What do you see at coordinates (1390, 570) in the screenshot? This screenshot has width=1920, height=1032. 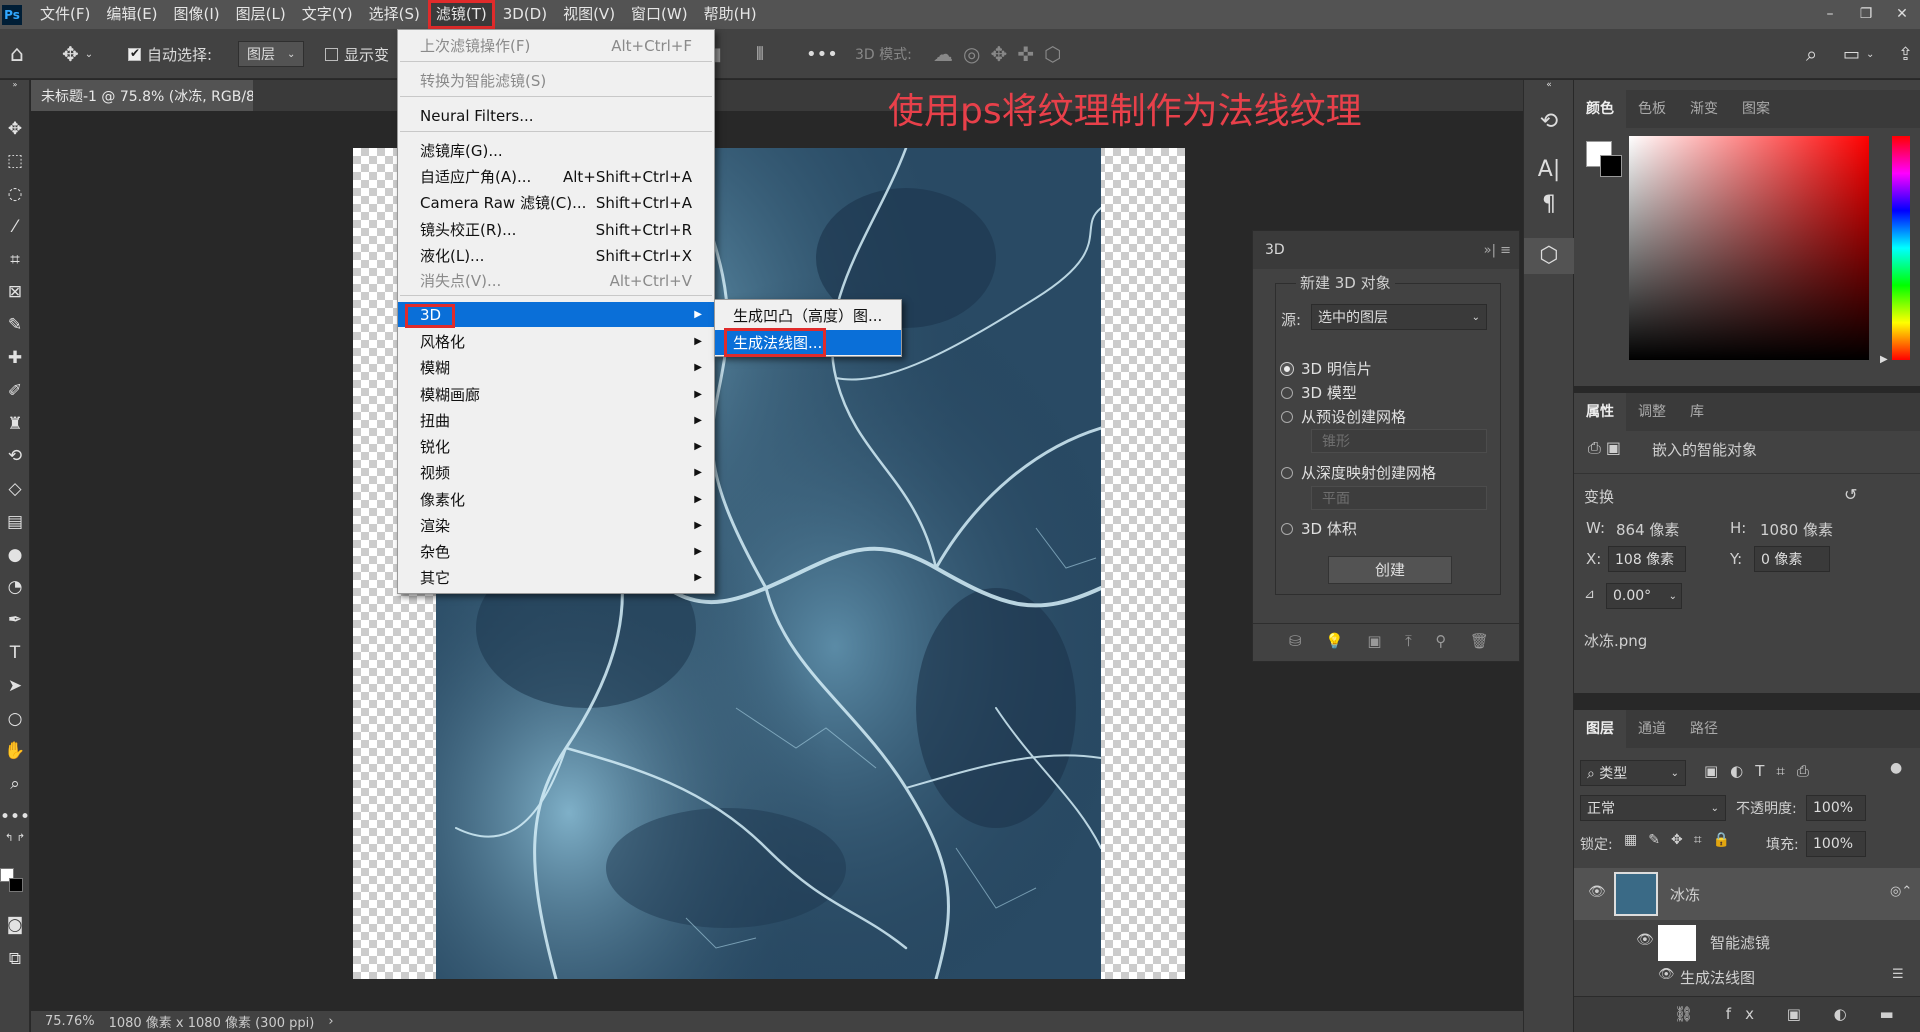 I see `create-button: 创建` at bounding box center [1390, 570].